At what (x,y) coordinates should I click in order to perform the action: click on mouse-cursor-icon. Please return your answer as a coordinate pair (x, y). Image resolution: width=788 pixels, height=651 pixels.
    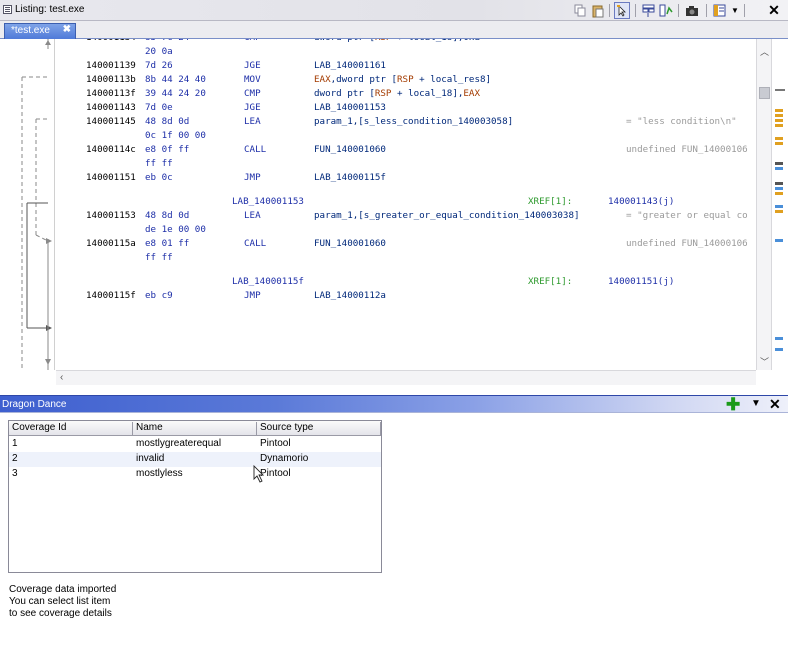
    Looking at the image, I should click on (259, 474).